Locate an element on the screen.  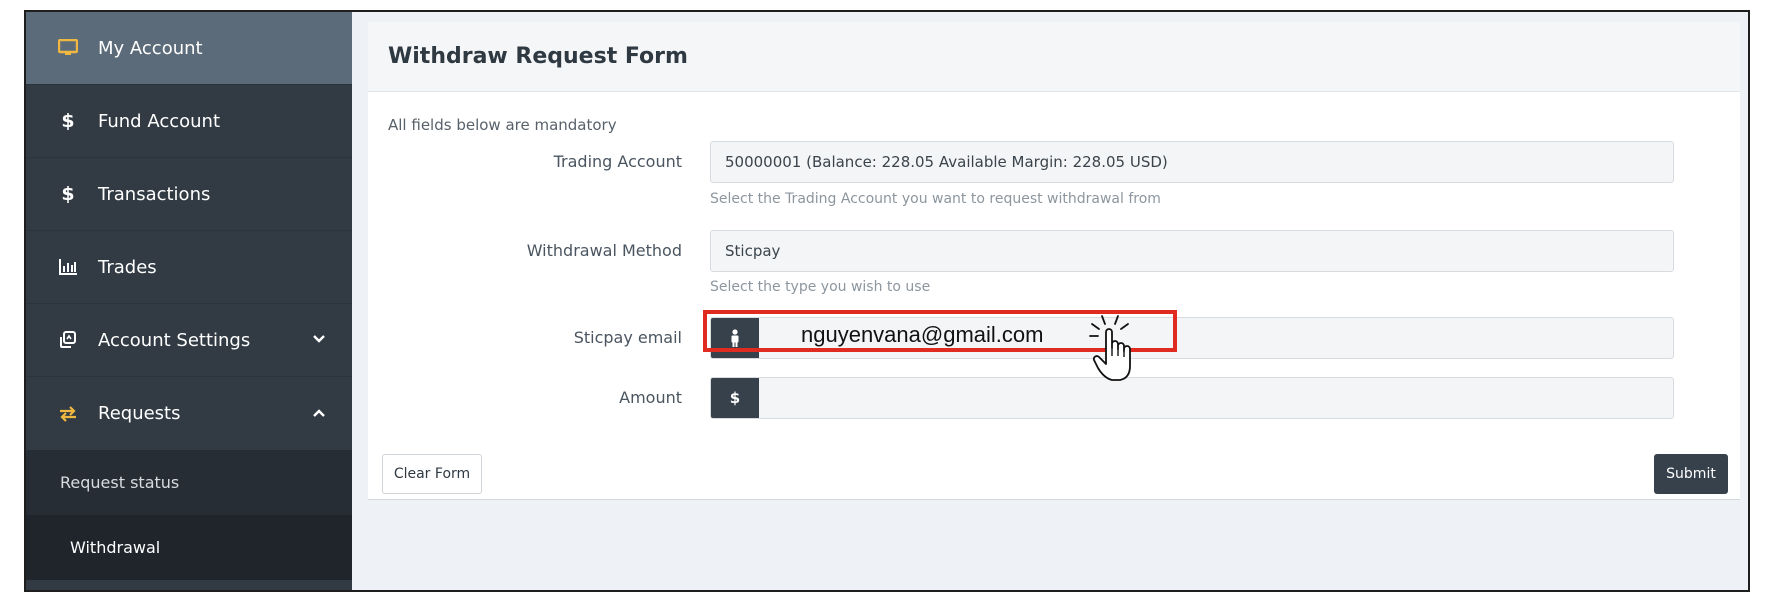
sidebar-item-label: Transactions is located at coordinates (154, 194).